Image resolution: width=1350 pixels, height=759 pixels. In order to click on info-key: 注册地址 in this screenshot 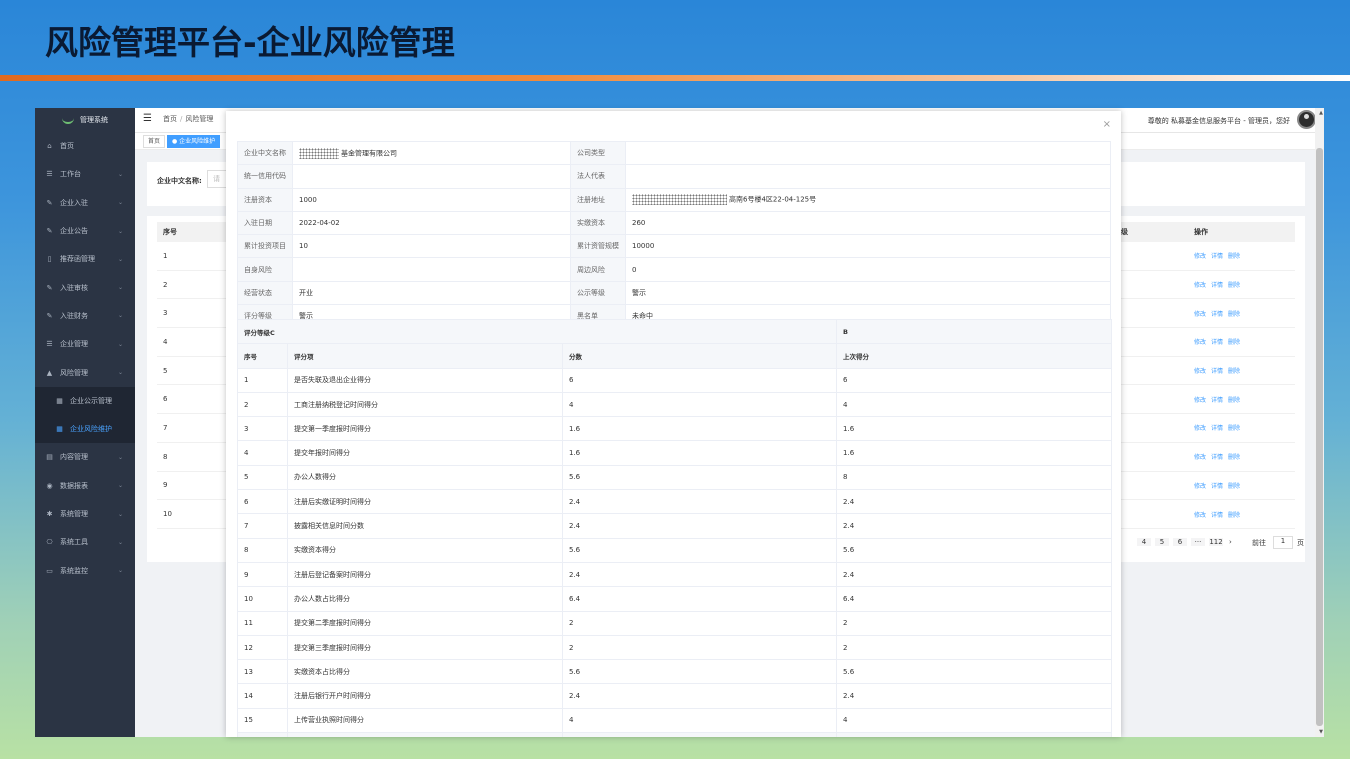, I will do `click(598, 199)`.